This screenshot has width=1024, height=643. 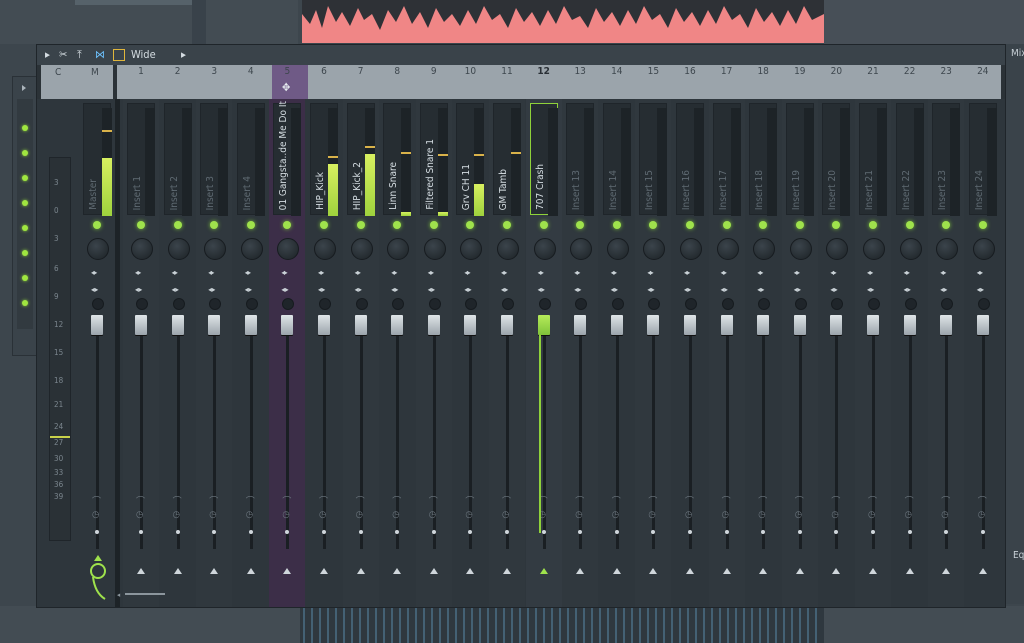 I want to click on mixer-track-2: 2 Insert 2 ◂▸ ◂▸ ⌒ ◷, so click(x=178, y=336).